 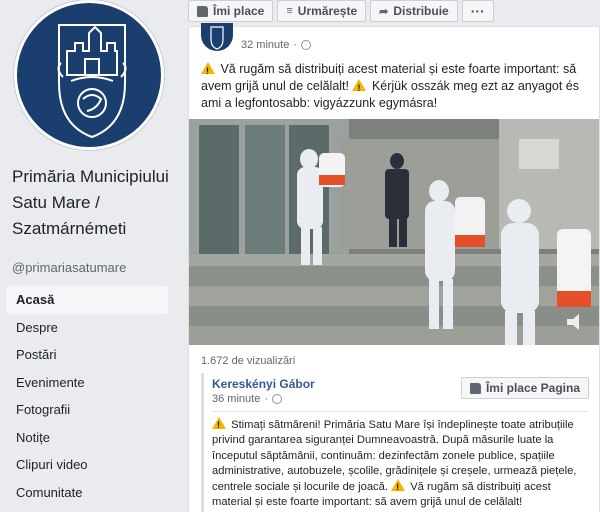 I want to click on shared-timestamp: 36 minute ·, so click(x=247, y=399).